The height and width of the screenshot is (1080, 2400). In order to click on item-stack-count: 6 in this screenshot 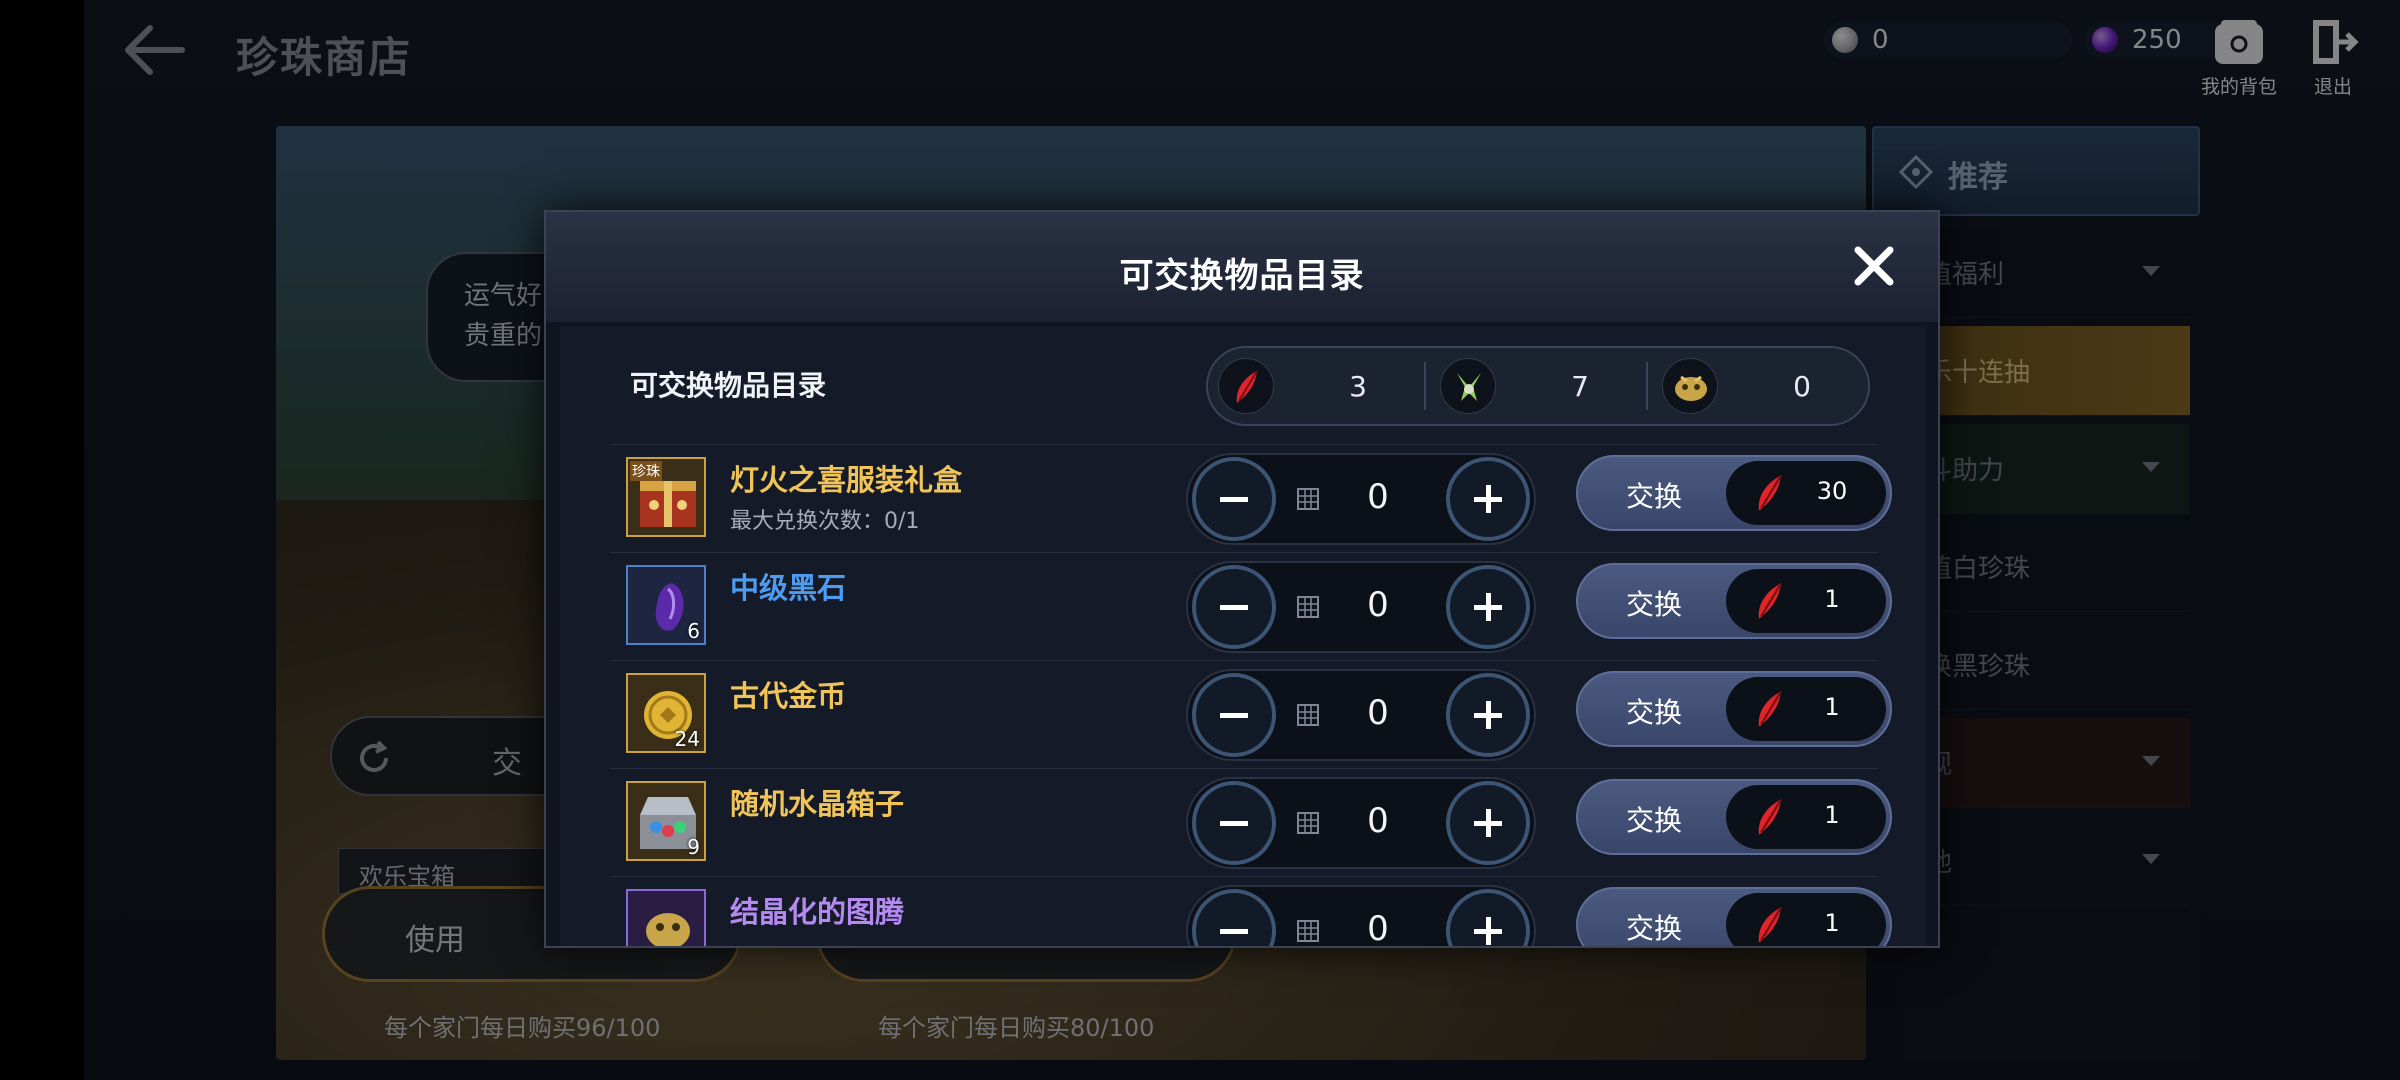, I will do `click(693, 631)`.